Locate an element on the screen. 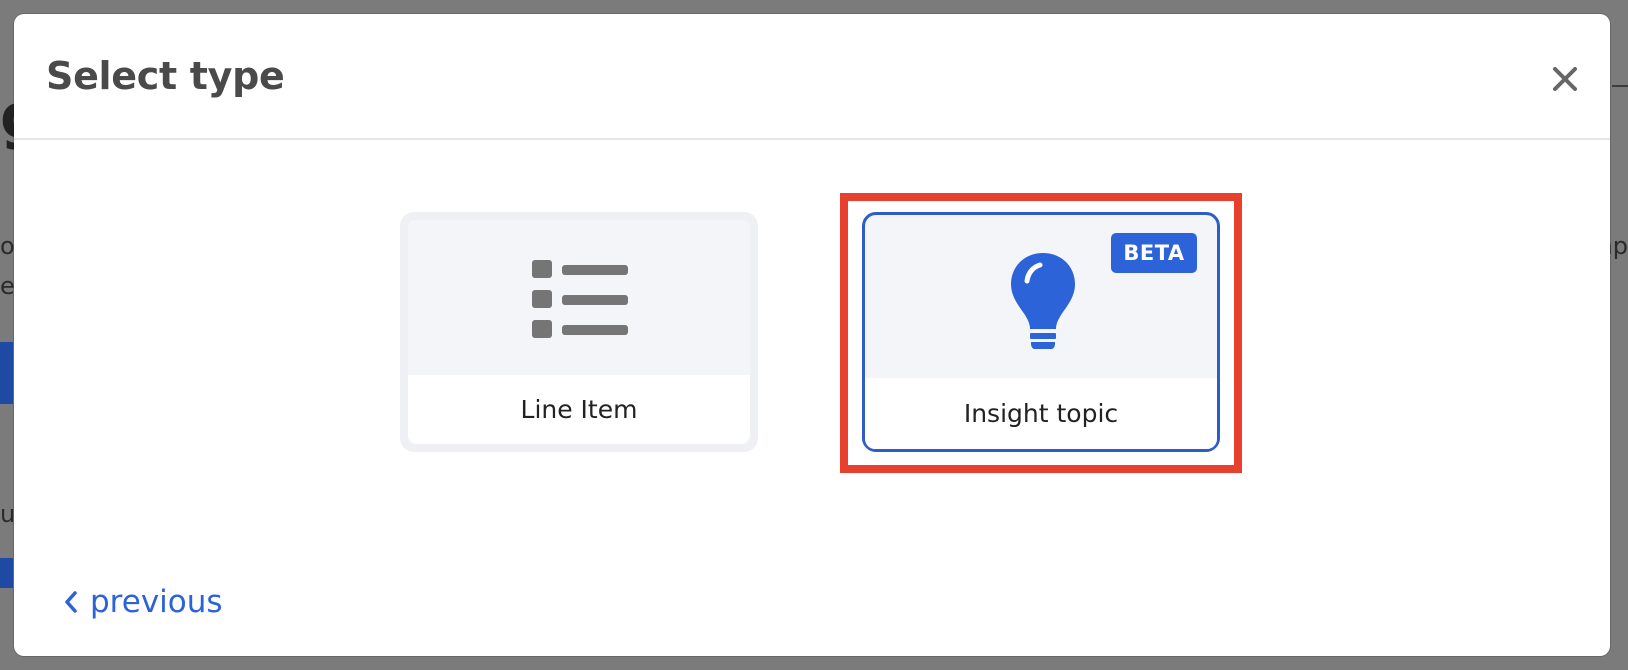 This screenshot has height=670, width=1628. background-checkbox-fragment is located at coordinates (6, 573).